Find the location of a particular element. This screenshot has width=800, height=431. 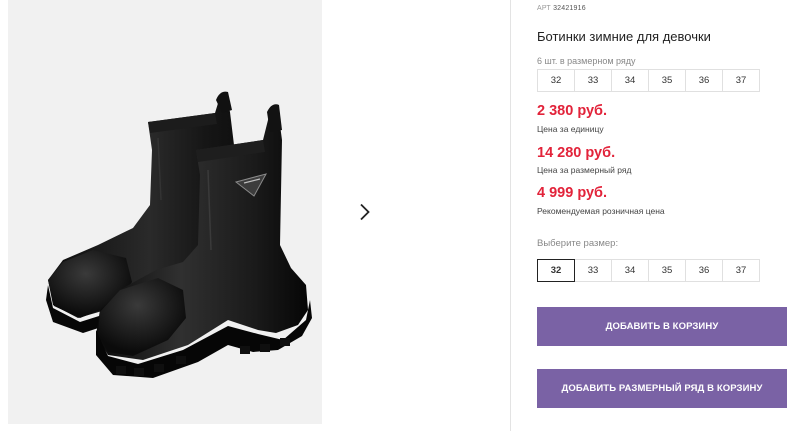

retail-price: 4 999 руб. is located at coordinates (572, 193).